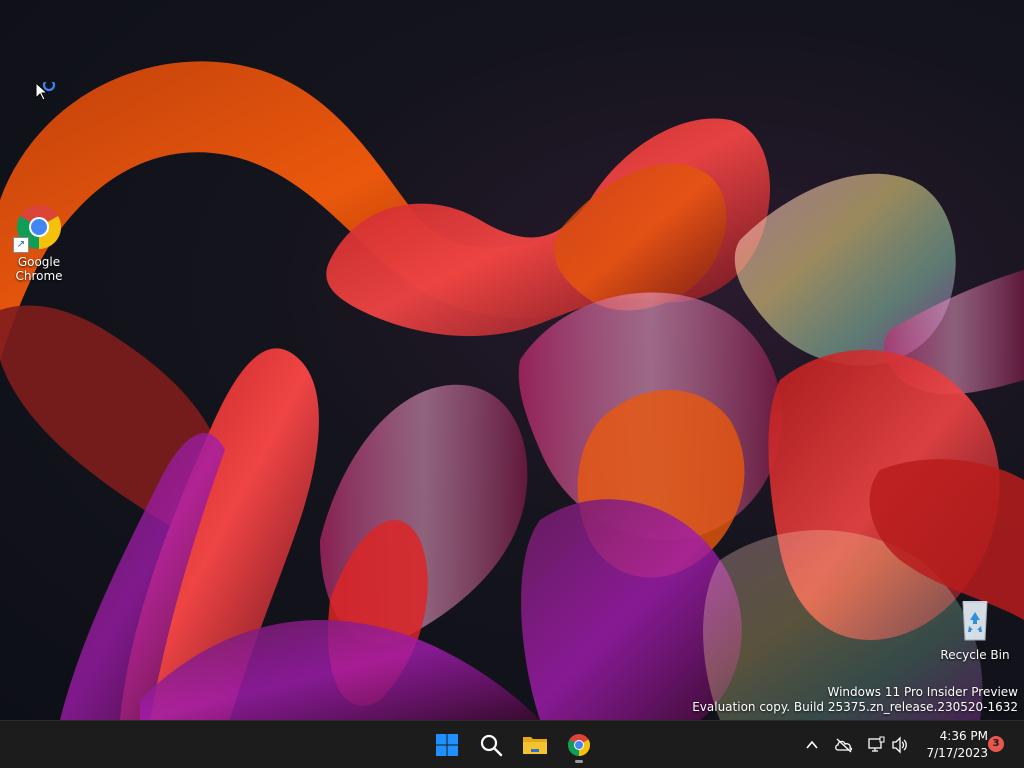 The width and height of the screenshot is (1024, 768). I want to click on search-icon, so click(491, 745).